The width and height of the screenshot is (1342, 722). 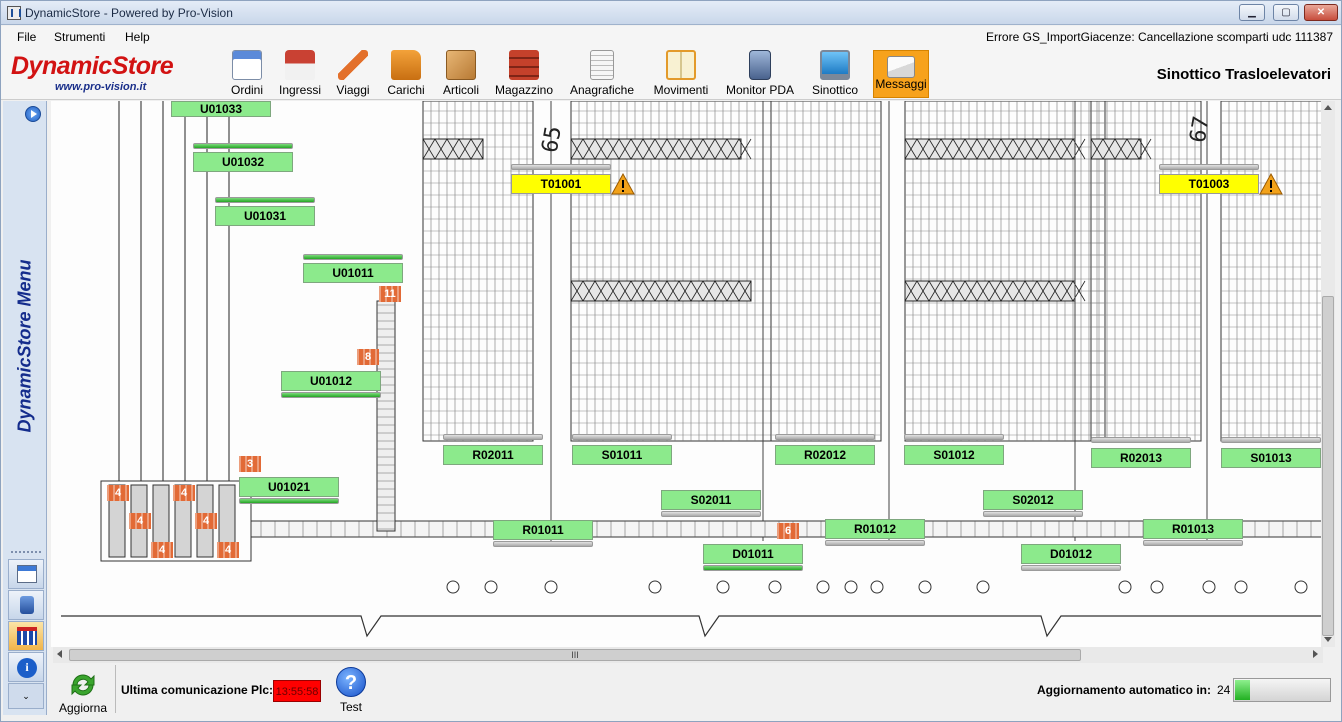 What do you see at coordinates (1071, 554) in the screenshot?
I see `label-D01012: D01012` at bounding box center [1071, 554].